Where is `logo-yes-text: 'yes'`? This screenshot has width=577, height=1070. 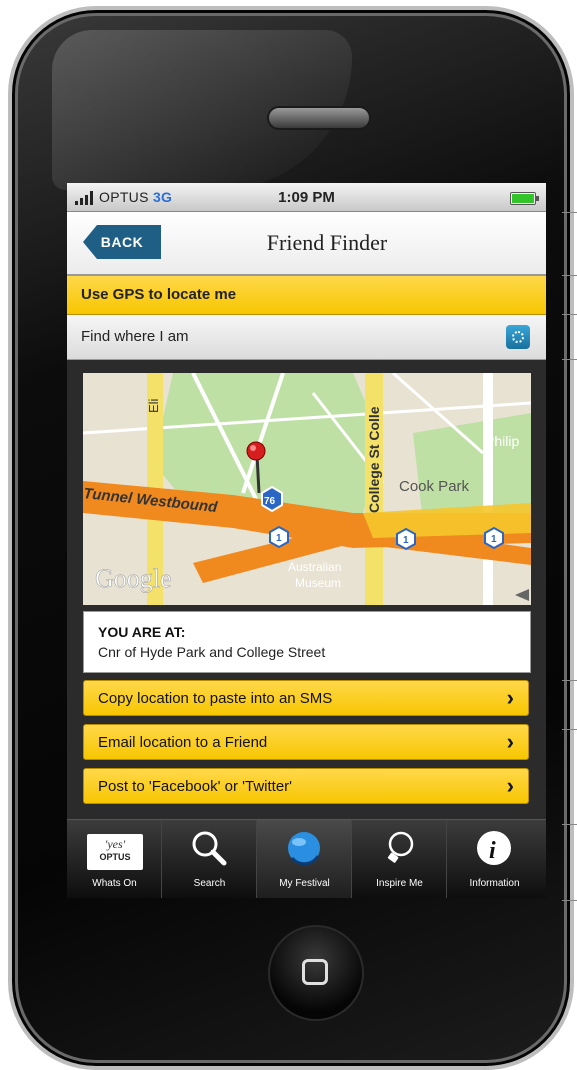
logo-yes-text: 'yes' is located at coordinates (115, 844).